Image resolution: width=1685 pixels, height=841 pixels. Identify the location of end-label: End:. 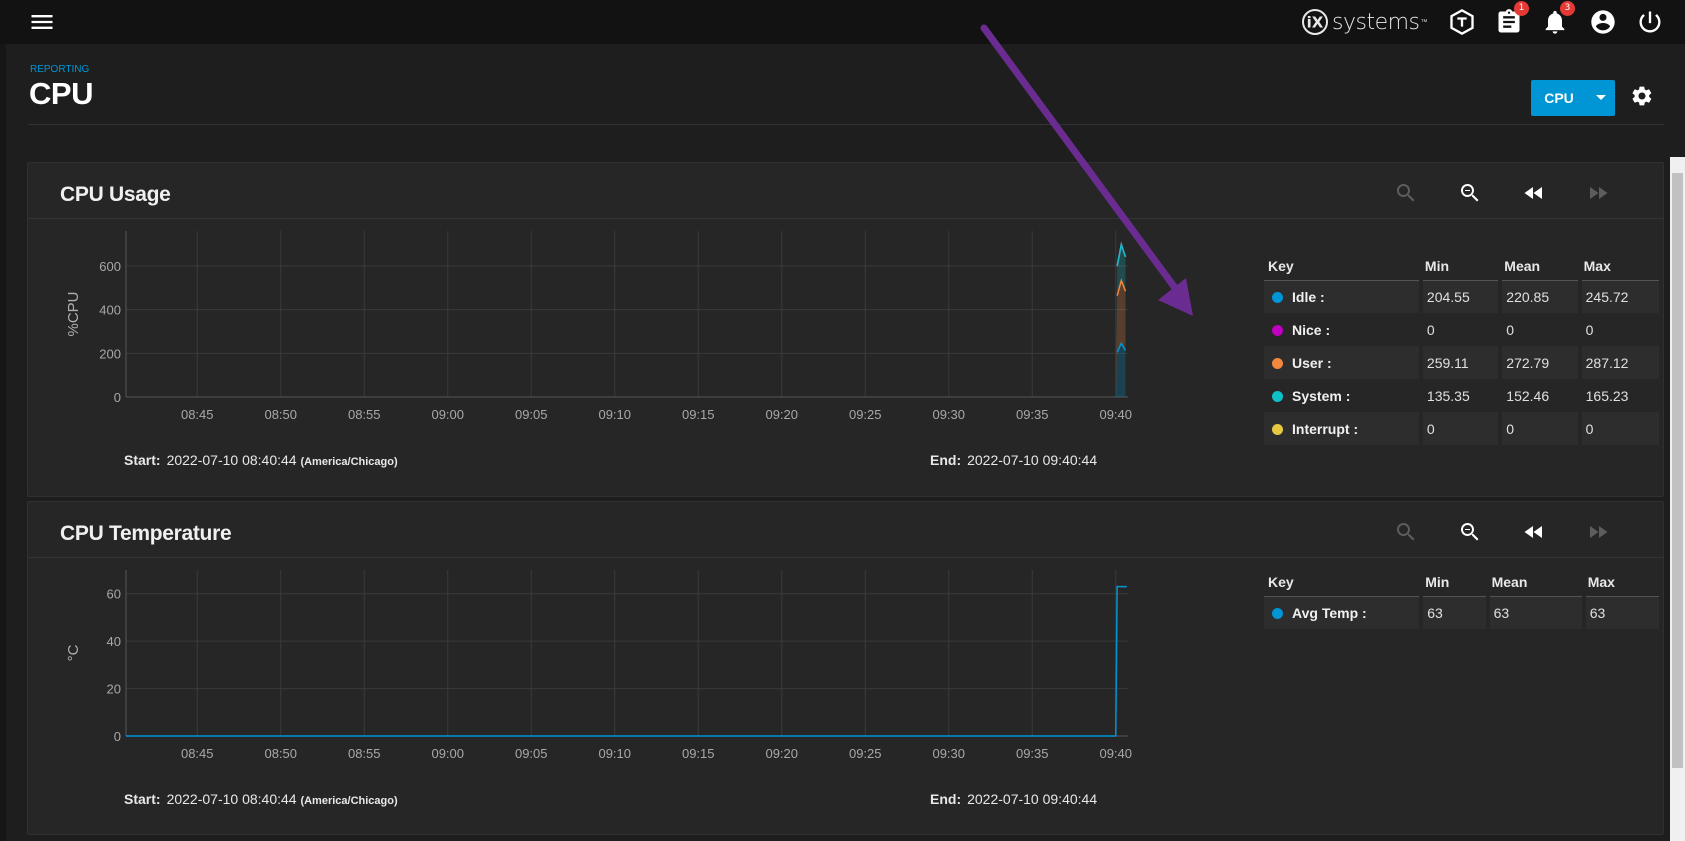
(946, 799).